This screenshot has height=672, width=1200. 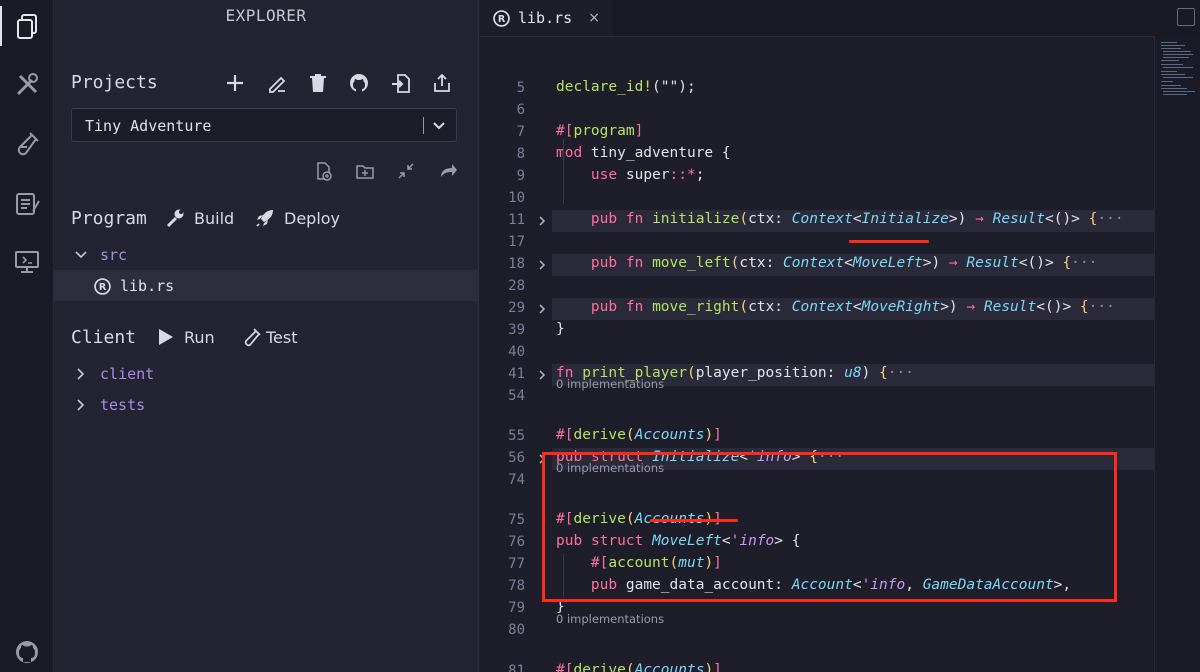 I want to click on tree-file-lib: R lib.rs, so click(x=134, y=286).